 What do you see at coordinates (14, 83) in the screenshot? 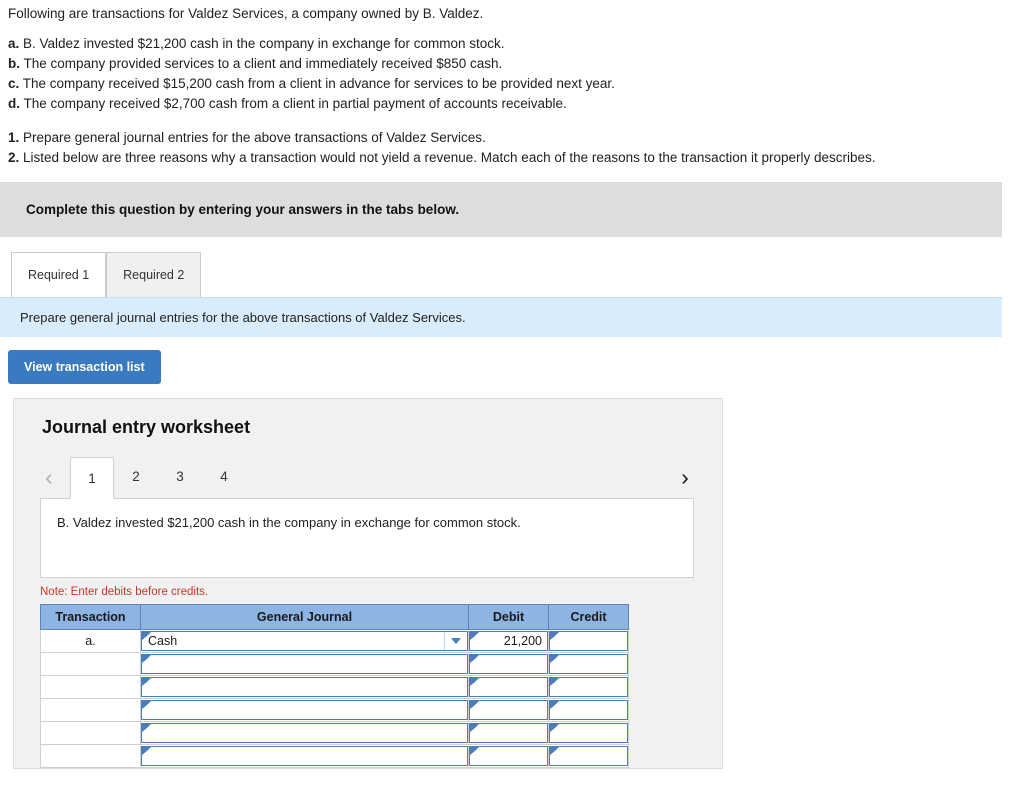
I see `transaction-letter: c.` at bounding box center [14, 83].